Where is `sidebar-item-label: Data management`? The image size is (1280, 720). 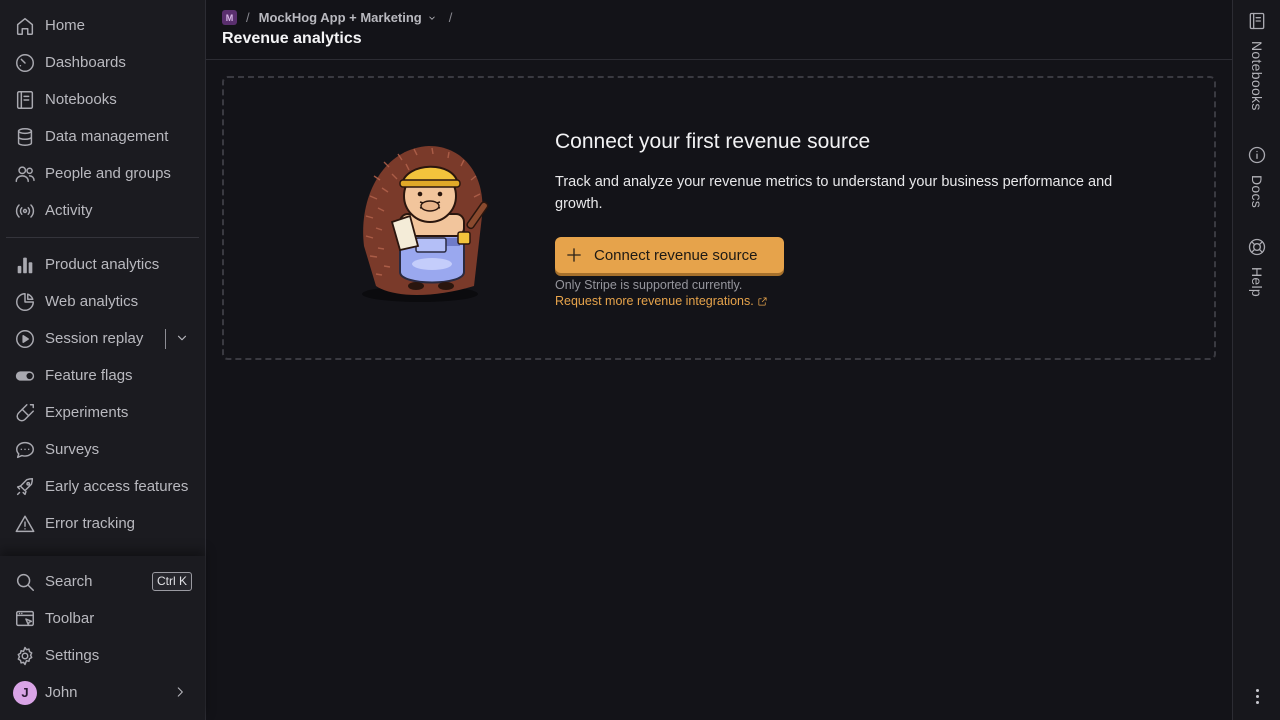
sidebar-item-label: Data management is located at coordinates (107, 136).